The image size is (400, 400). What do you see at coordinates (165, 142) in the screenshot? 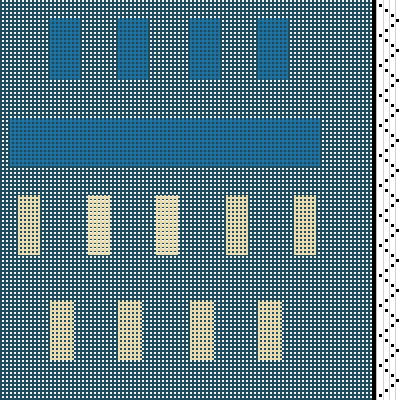
I see `motif-blue-band` at bounding box center [165, 142].